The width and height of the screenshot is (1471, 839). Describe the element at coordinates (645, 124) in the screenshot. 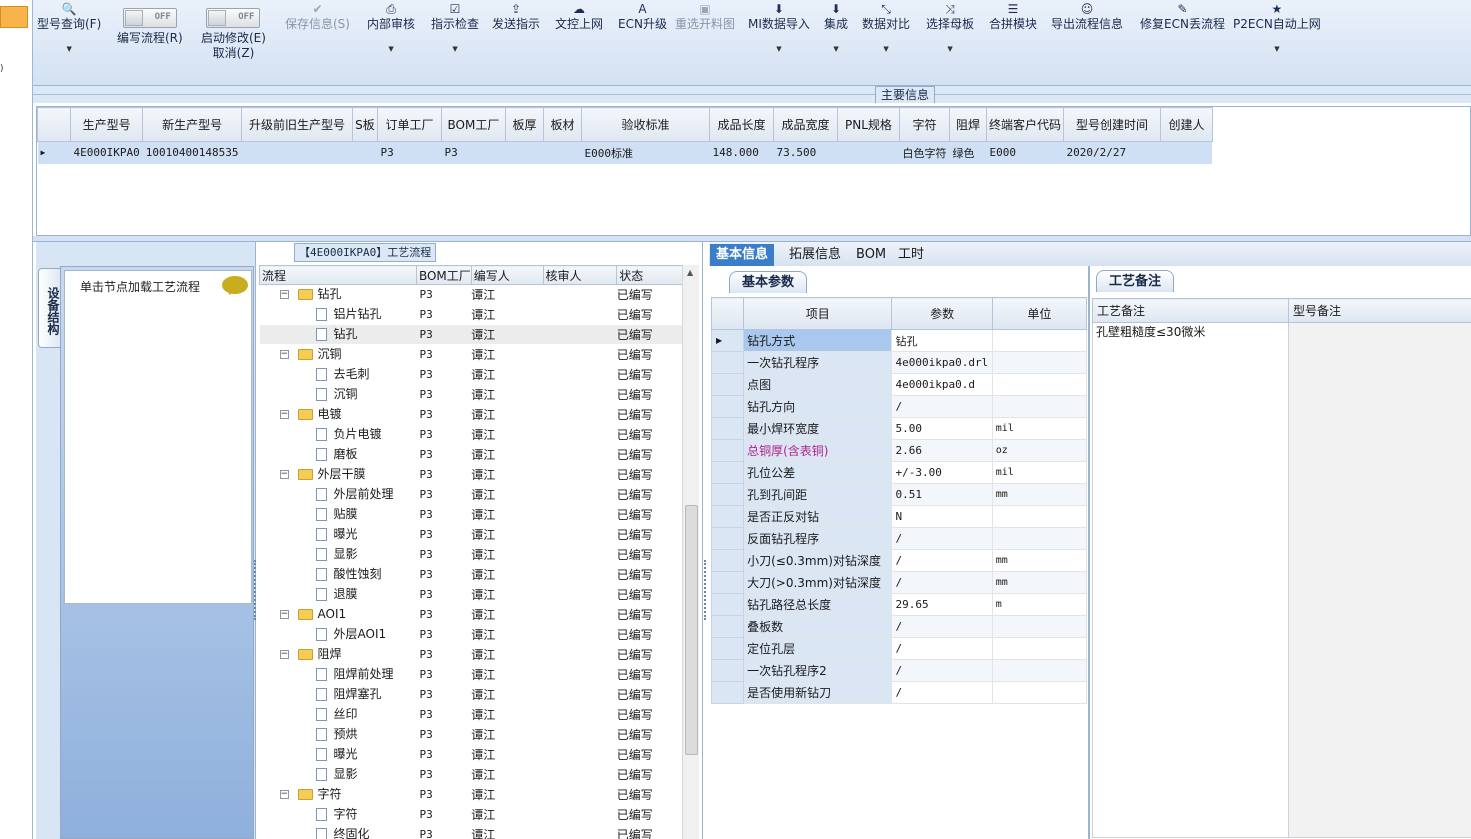

I see `column-header: 验收标准` at that location.